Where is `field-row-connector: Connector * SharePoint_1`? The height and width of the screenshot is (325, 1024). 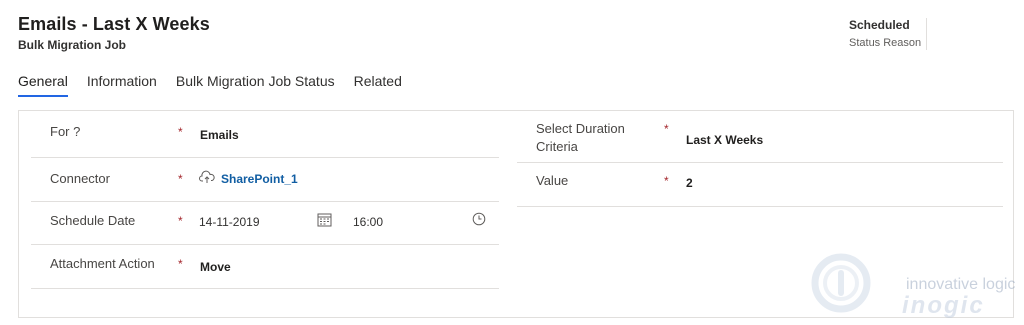 field-row-connector: Connector * SharePoint_1 is located at coordinates (265, 180).